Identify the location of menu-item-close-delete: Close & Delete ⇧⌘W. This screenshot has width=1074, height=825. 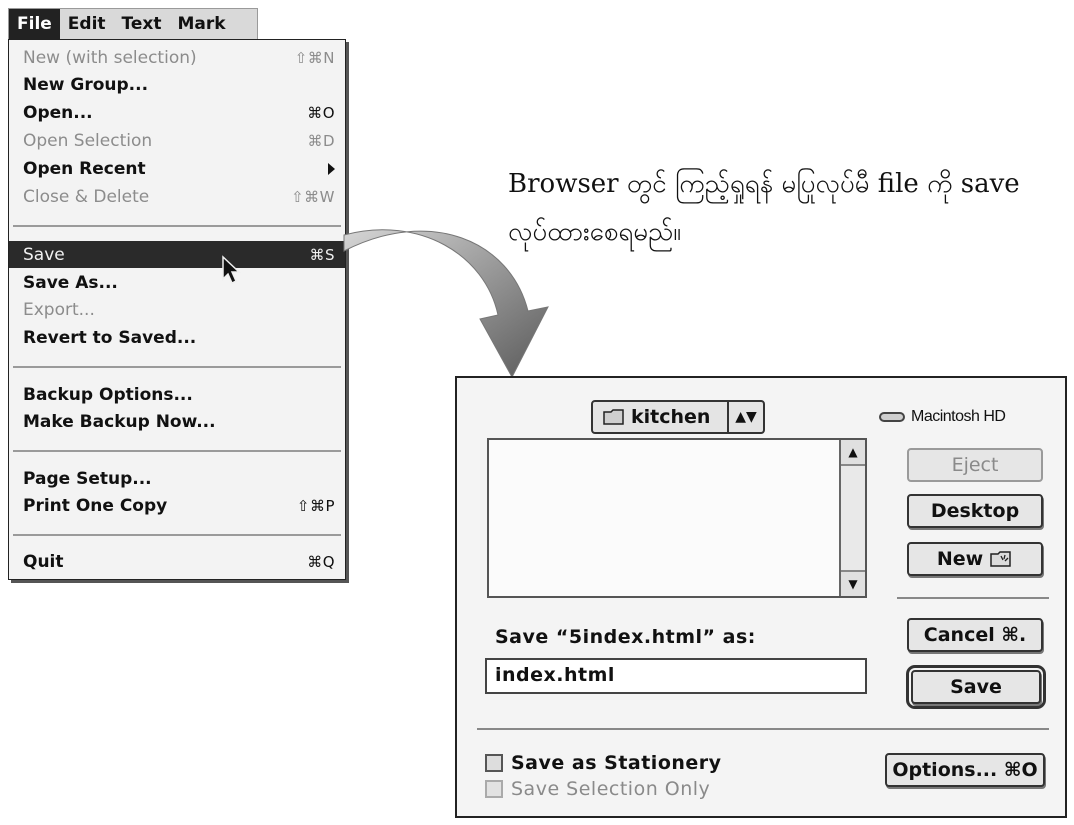
(177, 196).